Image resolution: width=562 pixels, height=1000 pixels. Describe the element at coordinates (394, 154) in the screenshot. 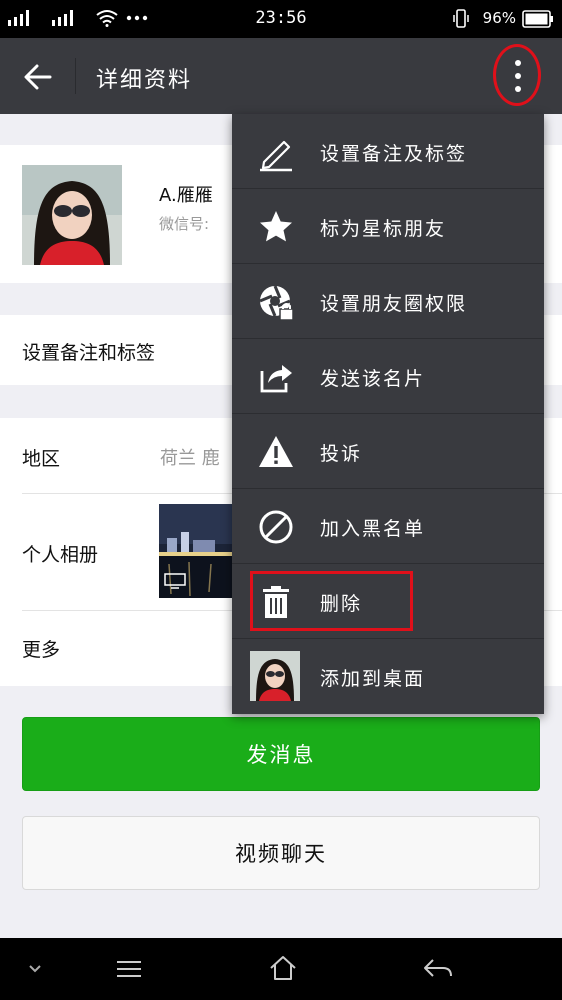

I see `menu-item-label: 设置备注及标签` at that location.